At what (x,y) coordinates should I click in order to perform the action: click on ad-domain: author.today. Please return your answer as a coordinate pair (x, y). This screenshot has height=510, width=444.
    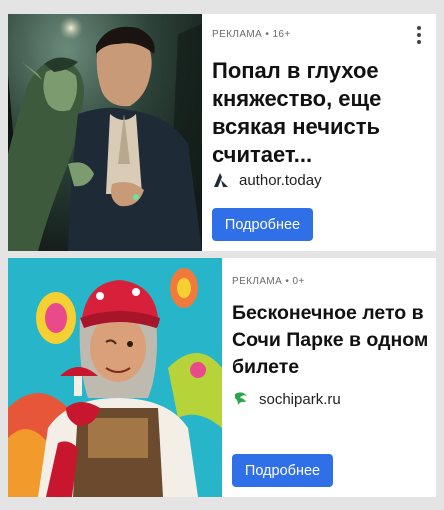
    Looking at the image, I should click on (267, 180).